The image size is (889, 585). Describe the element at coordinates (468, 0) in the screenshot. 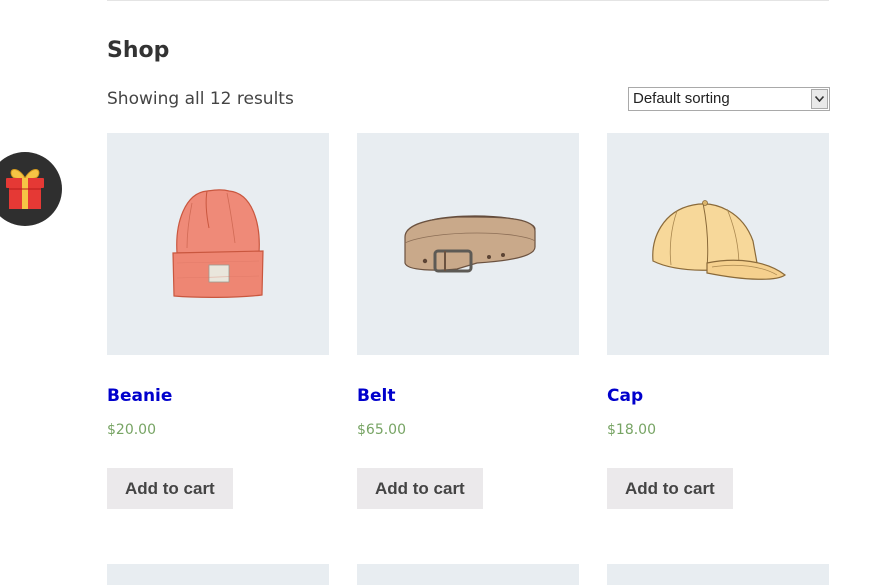

I see `top-divider` at that location.